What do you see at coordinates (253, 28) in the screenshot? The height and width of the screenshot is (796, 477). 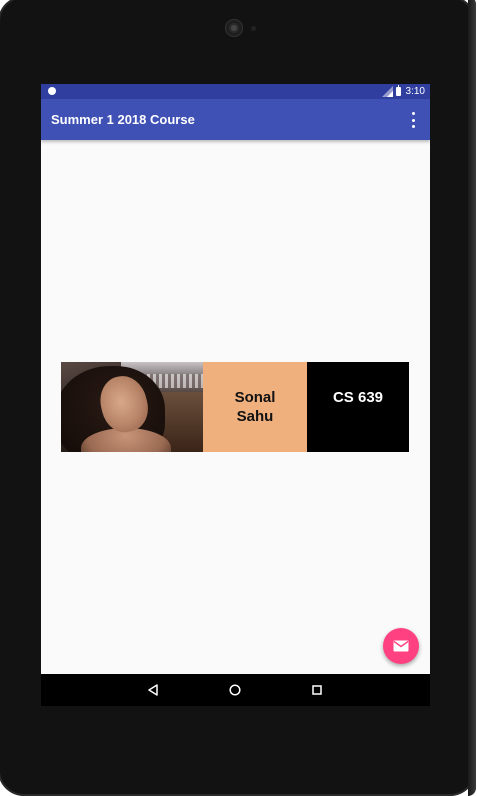 I see `sensor-dot` at bounding box center [253, 28].